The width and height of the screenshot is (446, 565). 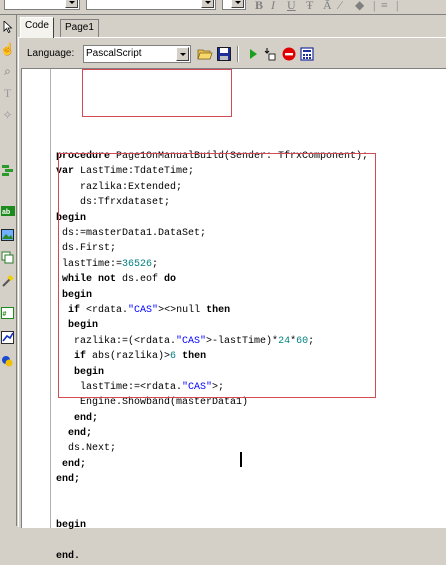 I want to click on language-toolbar: Language: PascalScript, so click(x=234, y=54).